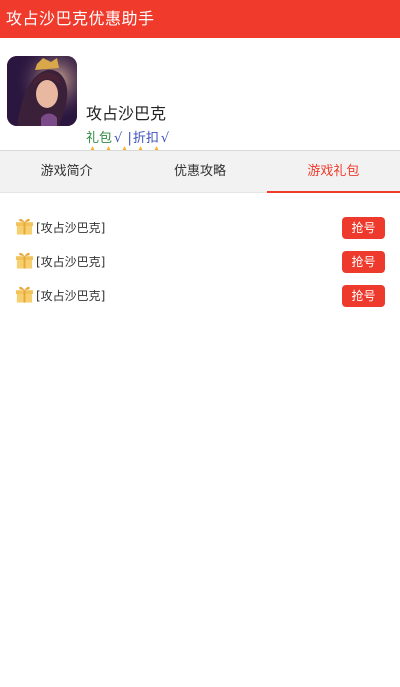  I want to click on tab-2: 游戏礼包, so click(333, 172).